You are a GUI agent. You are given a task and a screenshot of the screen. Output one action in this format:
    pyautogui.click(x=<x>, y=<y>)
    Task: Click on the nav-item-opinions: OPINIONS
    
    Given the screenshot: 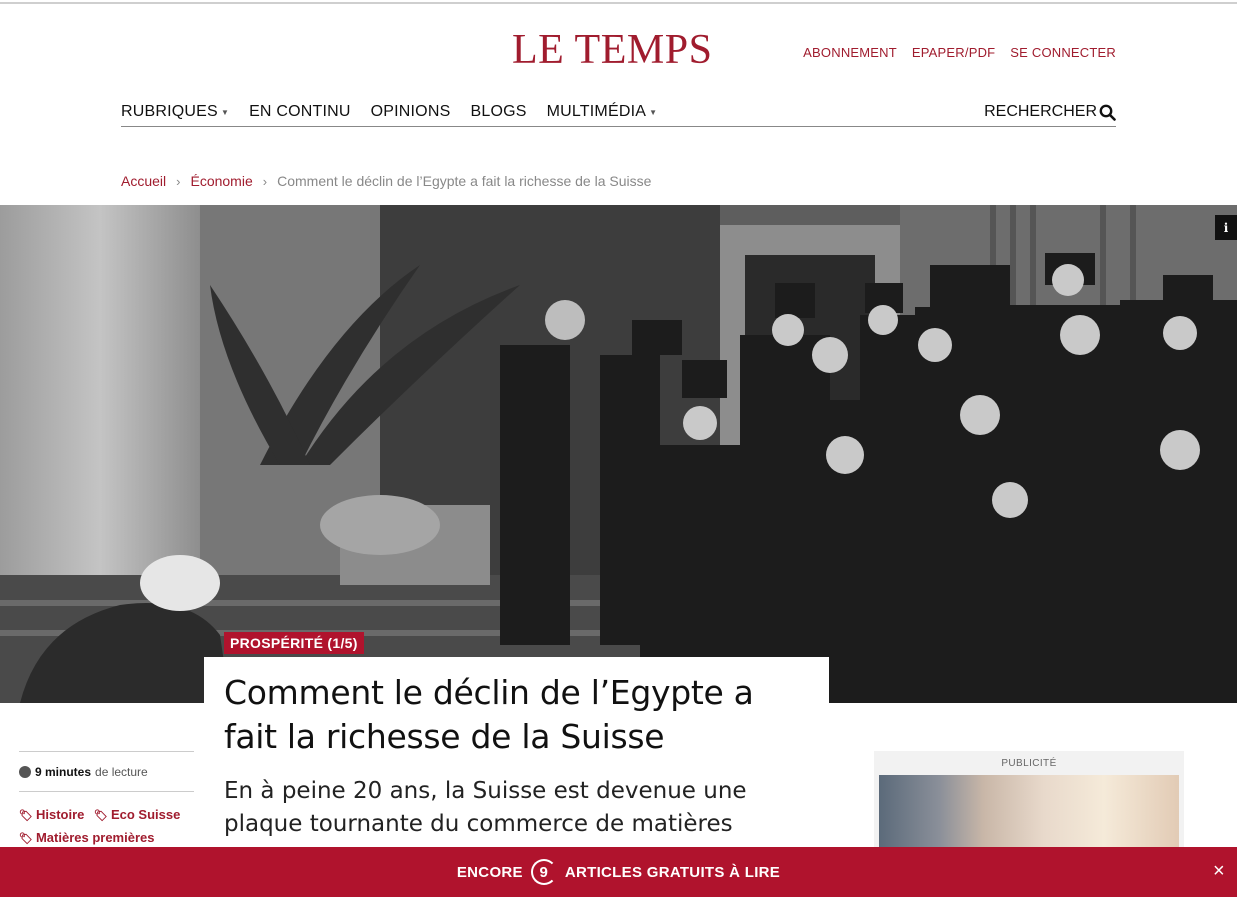 What is the action you would take?
    pyautogui.click(x=411, y=112)
    